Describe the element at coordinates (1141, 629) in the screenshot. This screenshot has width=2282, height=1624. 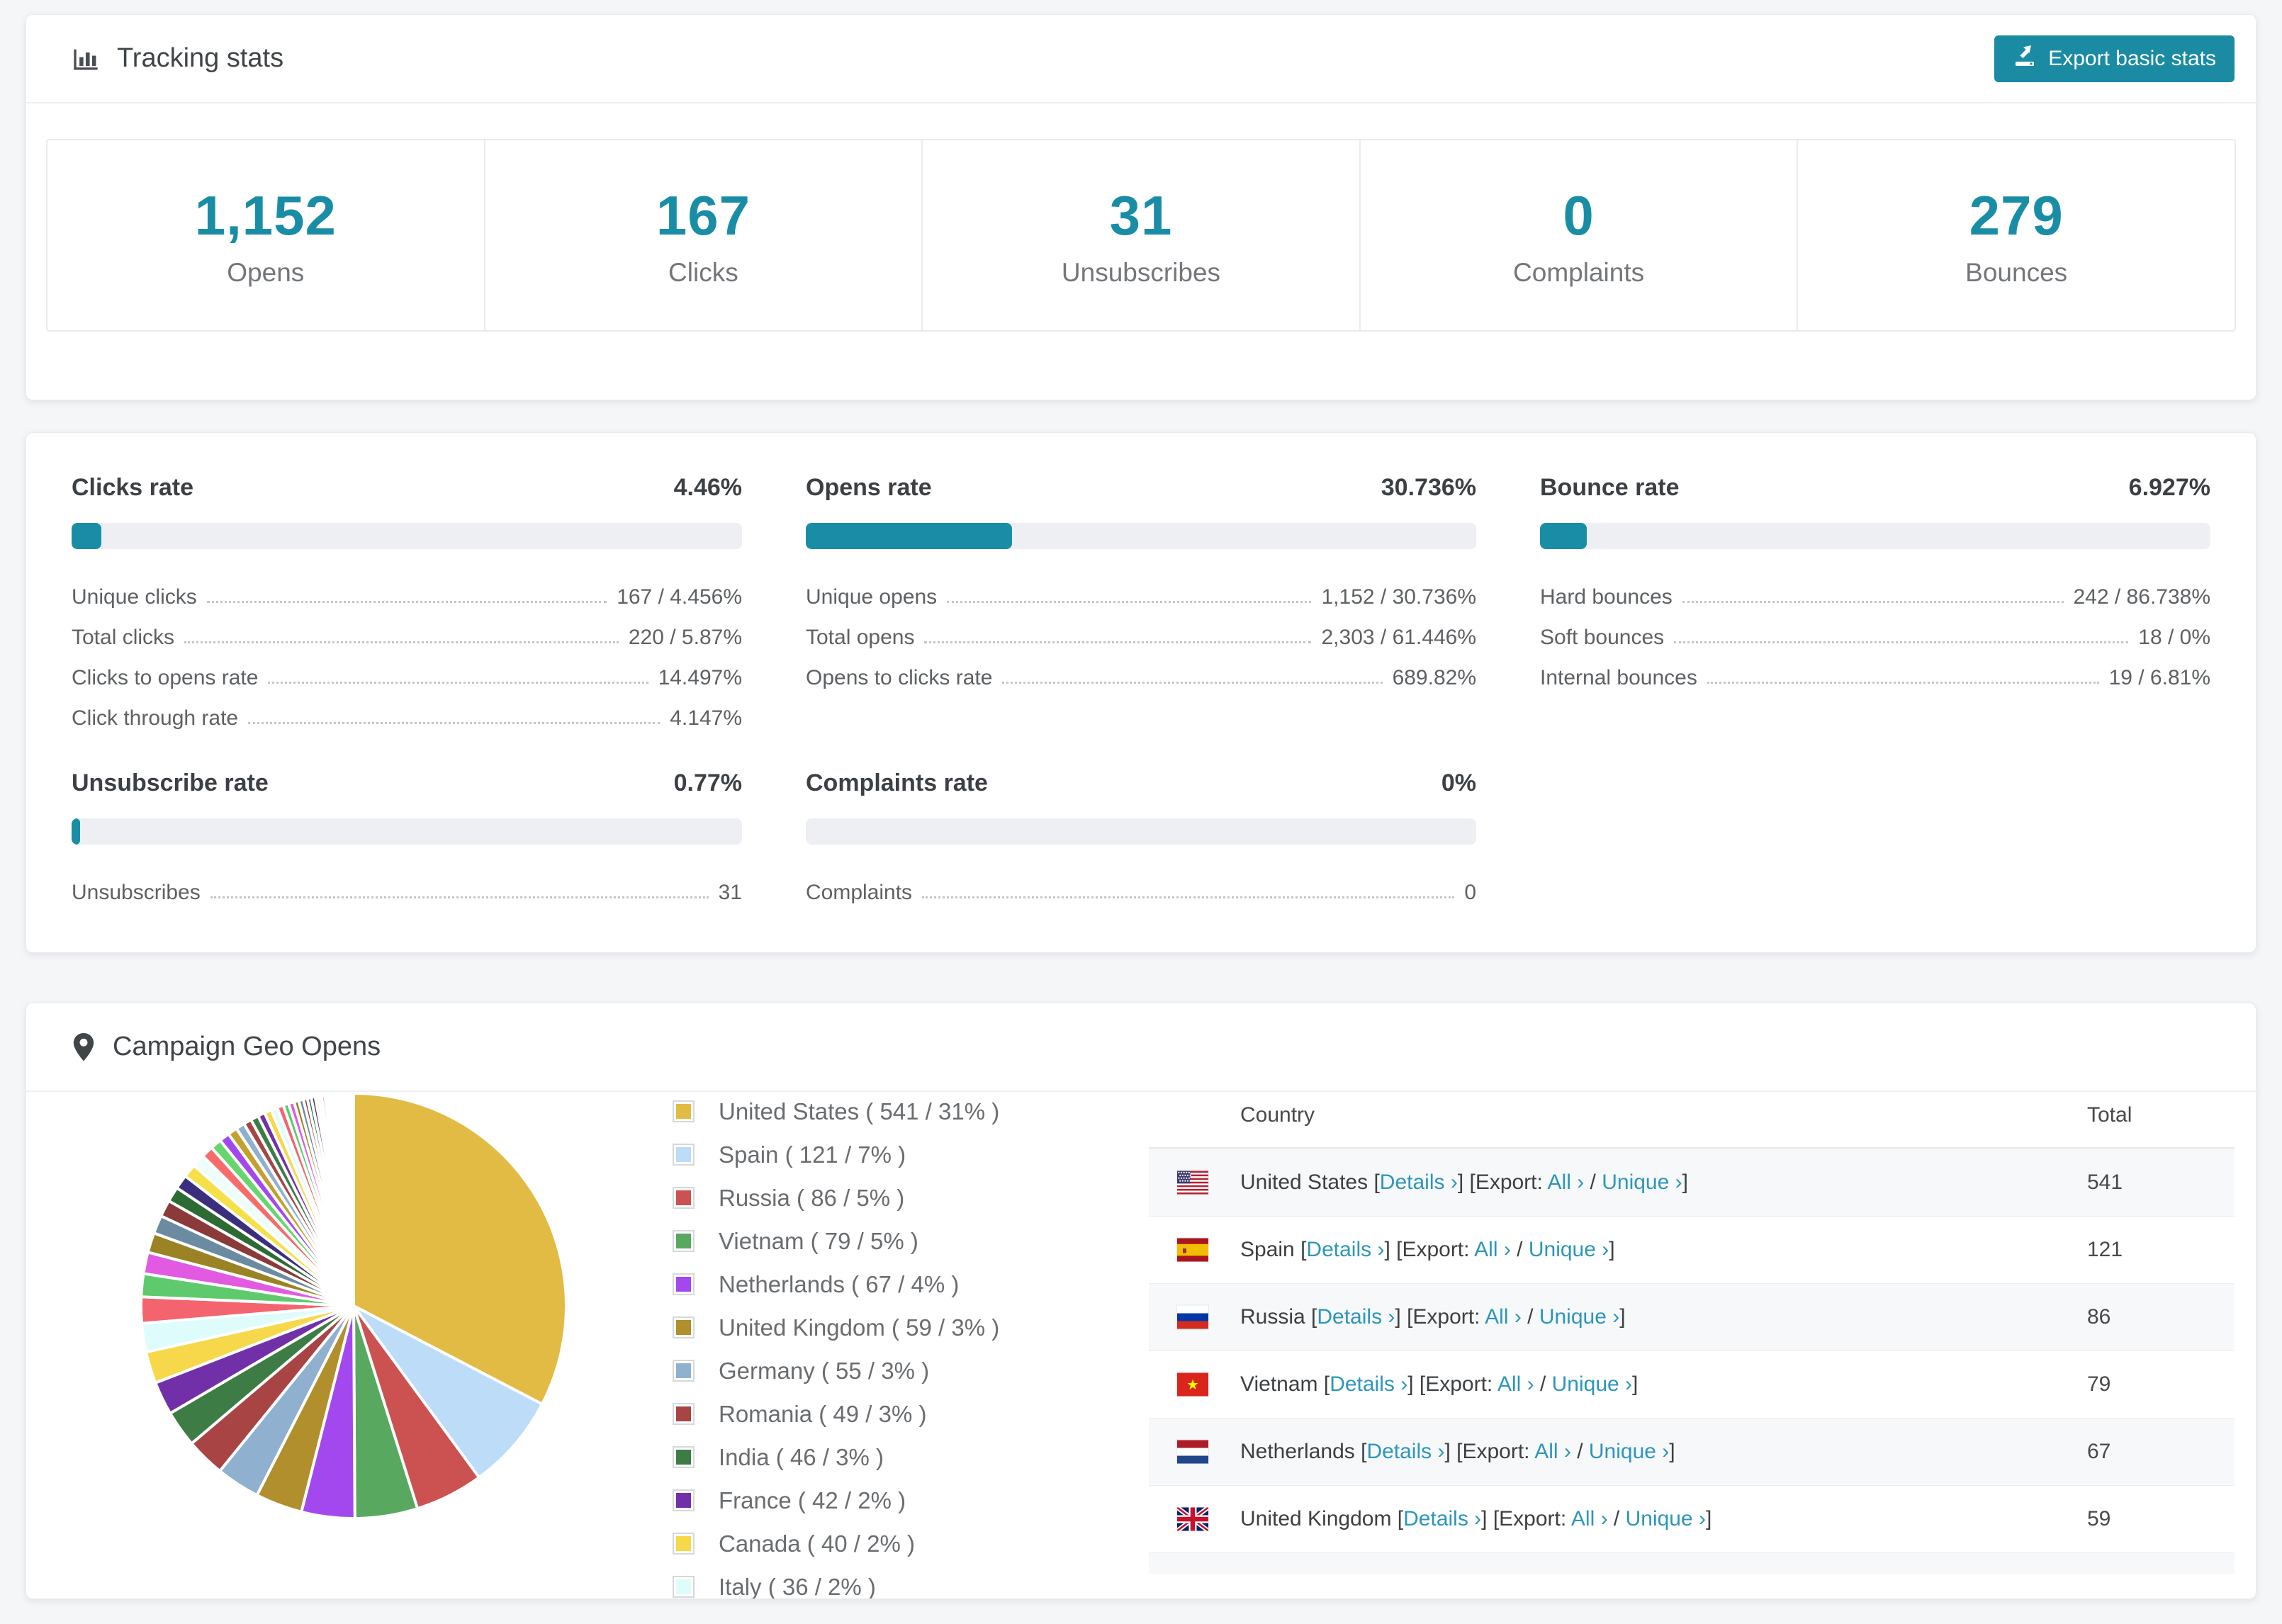
I see `rate-detail-row: Total opens 2,303 / 61.446%` at that location.